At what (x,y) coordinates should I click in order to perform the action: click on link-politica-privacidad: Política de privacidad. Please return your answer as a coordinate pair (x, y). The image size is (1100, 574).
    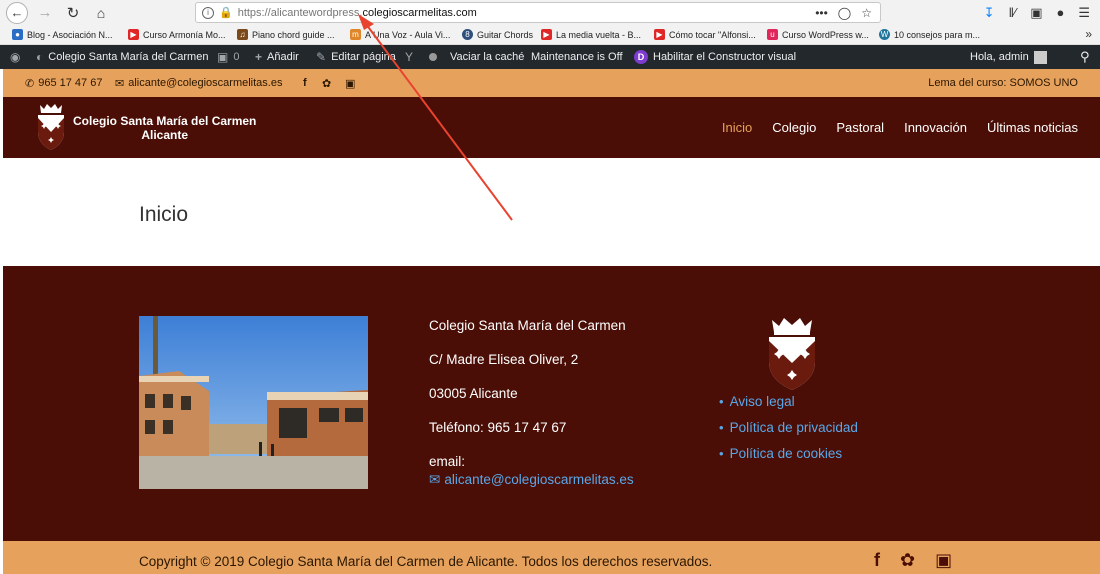
    Looking at the image, I should click on (788, 427).